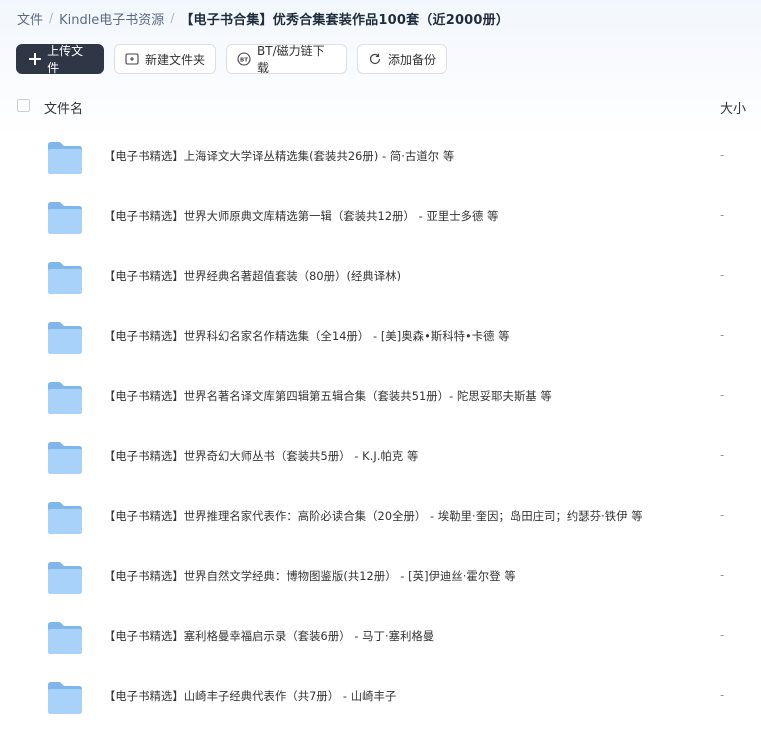  Describe the element at coordinates (345, 20) in the screenshot. I see `breadcrumb-current: 【电子书合集】优秀合集套装作品100套（近2000册）` at that location.